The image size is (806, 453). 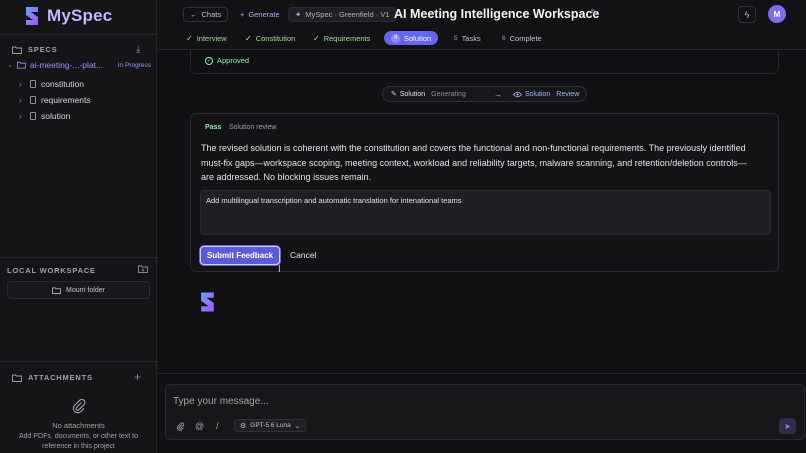 I want to click on lightning-icon: ϟ, so click(x=747, y=14).